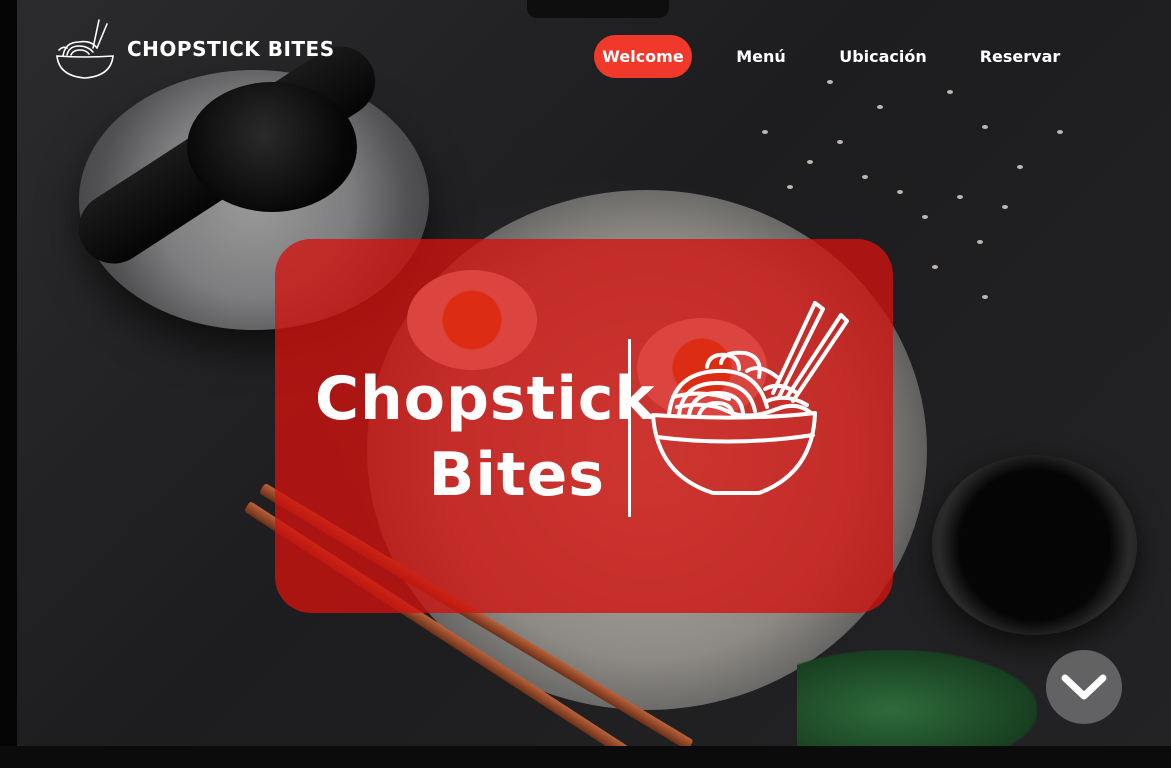 The width and height of the screenshot is (1171, 768). I want to click on nav-item-ubicacion: Ubicación, so click(883, 56).